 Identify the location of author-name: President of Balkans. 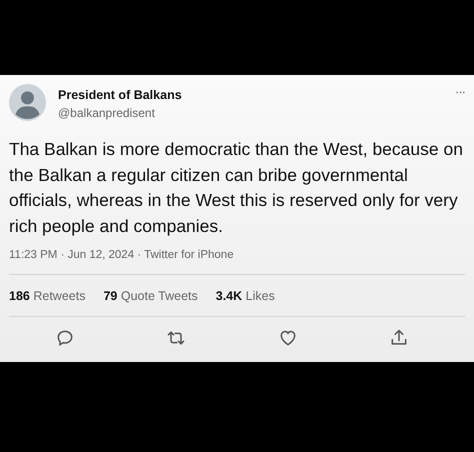
(250, 95).